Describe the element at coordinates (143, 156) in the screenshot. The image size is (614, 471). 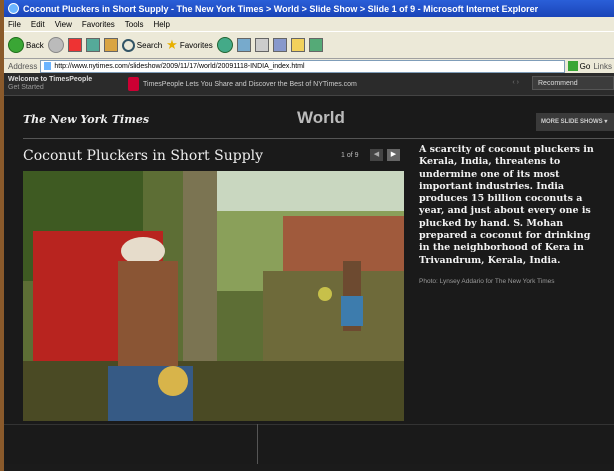
I see `slide-title: Coconut Pluckers in Short Supply` at that location.